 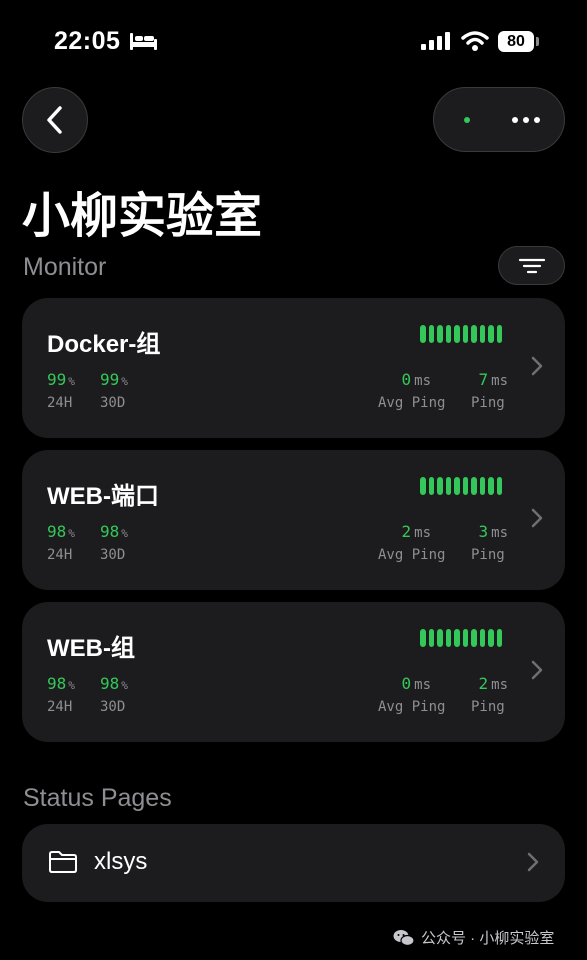 What do you see at coordinates (142, 216) in the screenshot?
I see `page-title: 小柳实验室` at bounding box center [142, 216].